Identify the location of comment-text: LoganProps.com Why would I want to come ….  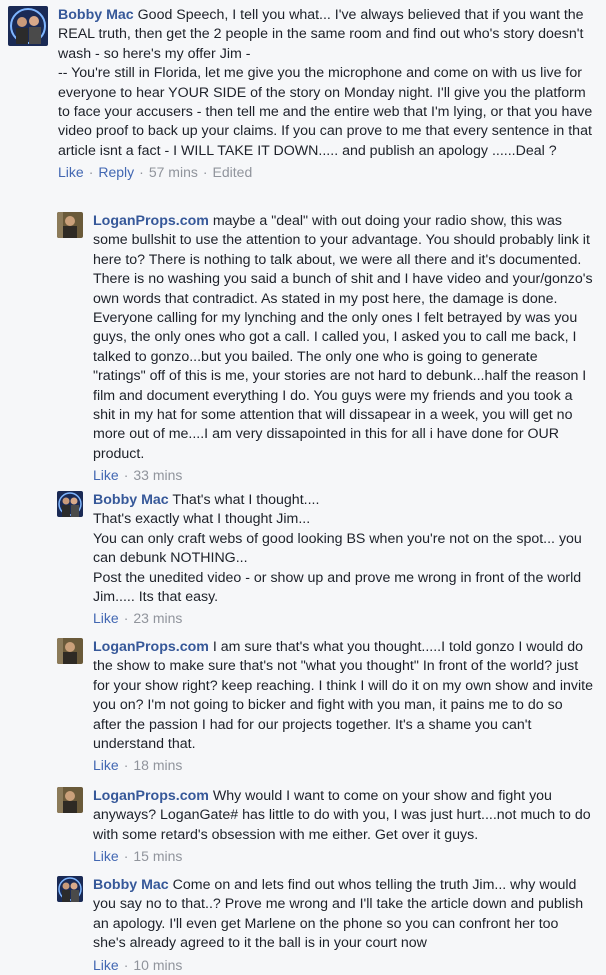
(343, 816).